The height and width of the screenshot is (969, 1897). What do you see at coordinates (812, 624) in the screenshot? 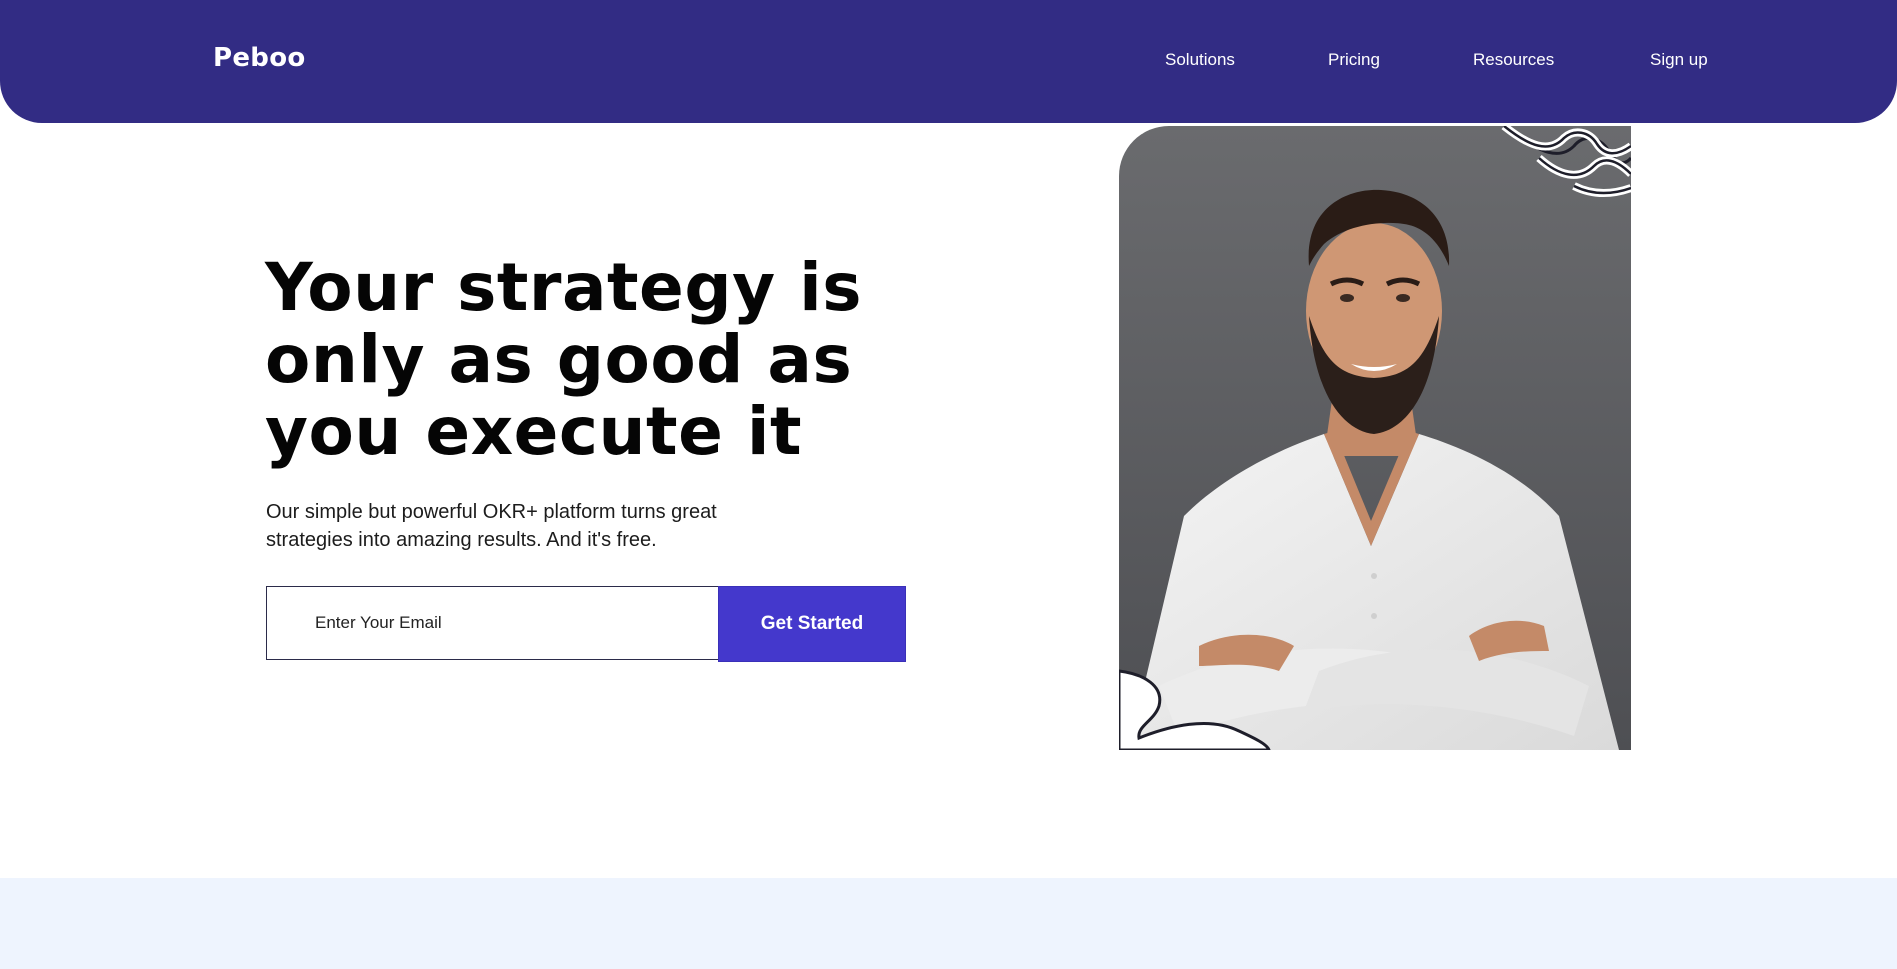
I see `get-started-button: Get Started` at bounding box center [812, 624].